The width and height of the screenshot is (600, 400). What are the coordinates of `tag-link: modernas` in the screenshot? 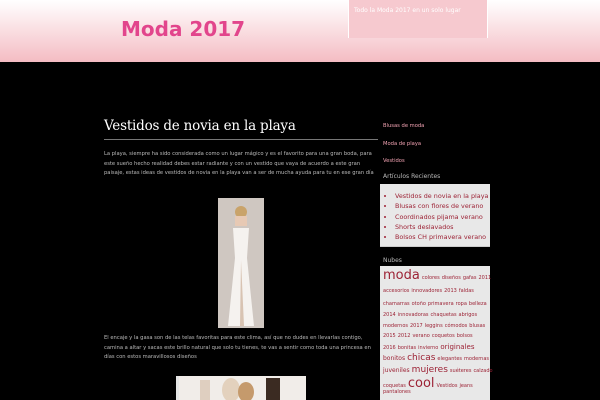 It's located at (476, 359).